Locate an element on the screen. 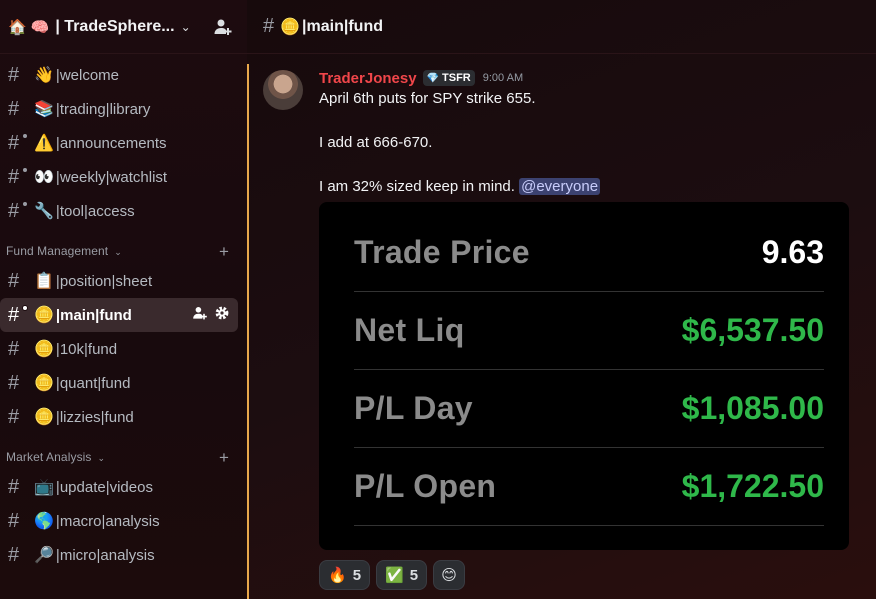 The image size is (876, 599). message-line: April 6th puts for SPY strike 655. is located at coordinates (427, 98).